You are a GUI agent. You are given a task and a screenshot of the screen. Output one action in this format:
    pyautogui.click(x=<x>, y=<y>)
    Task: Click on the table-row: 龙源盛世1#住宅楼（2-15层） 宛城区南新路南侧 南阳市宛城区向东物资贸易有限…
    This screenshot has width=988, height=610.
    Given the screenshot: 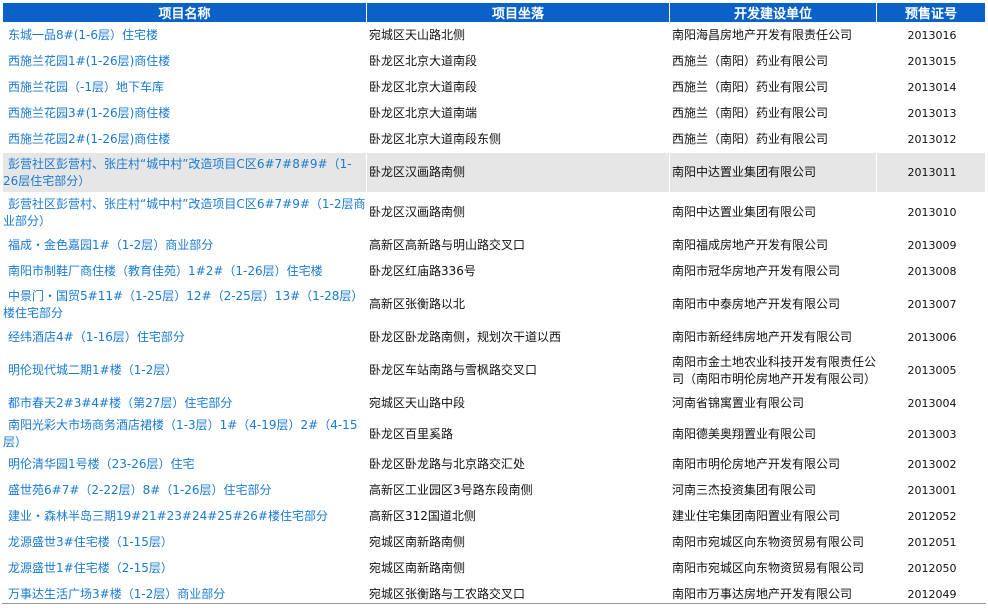 What is the action you would take?
    pyautogui.click(x=494, y=568)
    